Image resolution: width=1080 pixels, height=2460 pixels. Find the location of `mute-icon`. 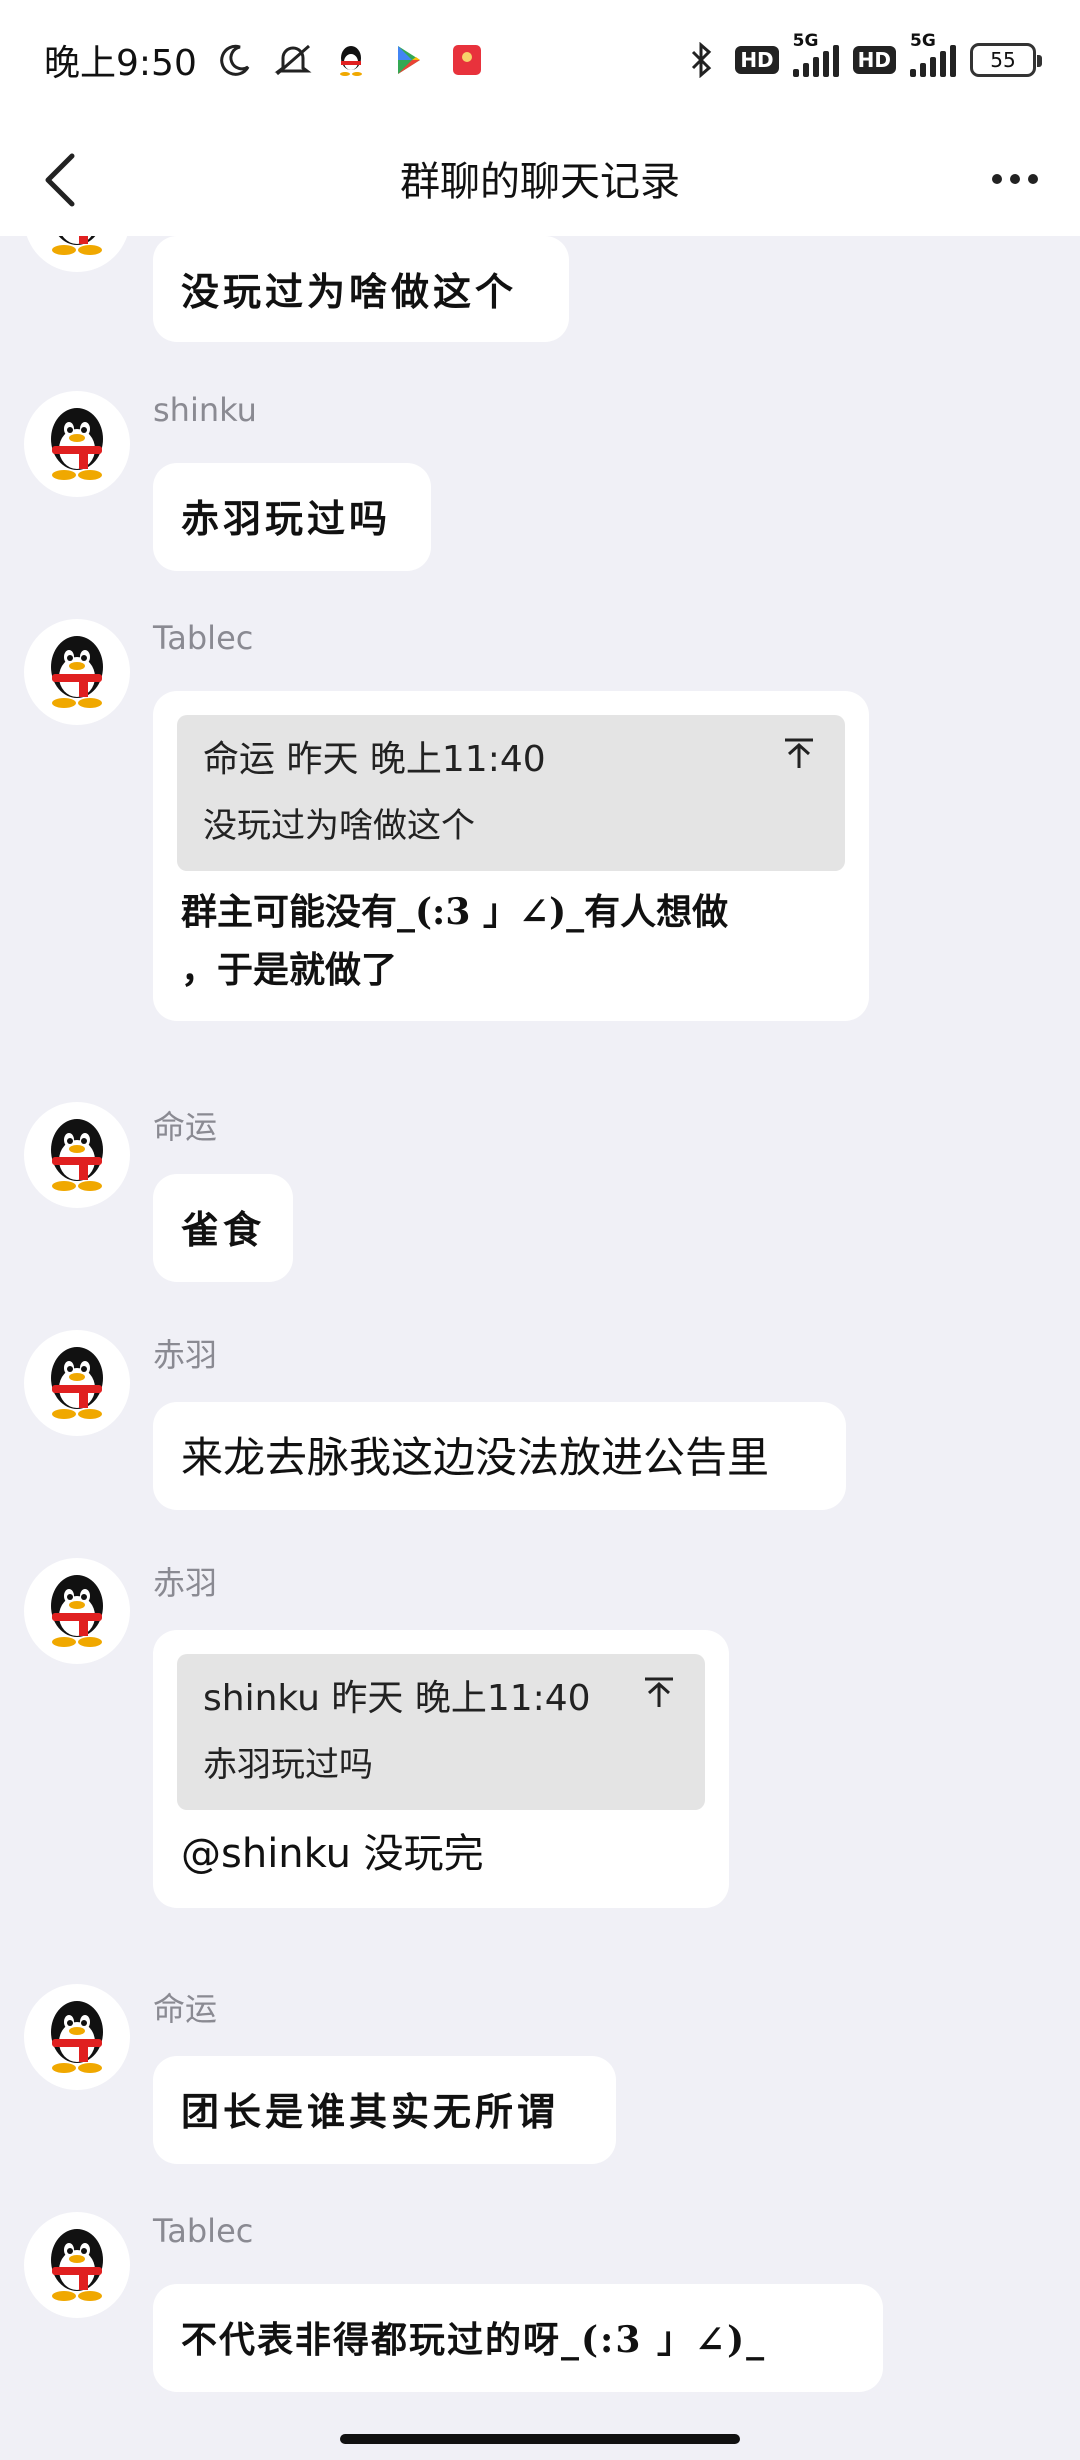

mute-icon is located at coordinates (293, 60).